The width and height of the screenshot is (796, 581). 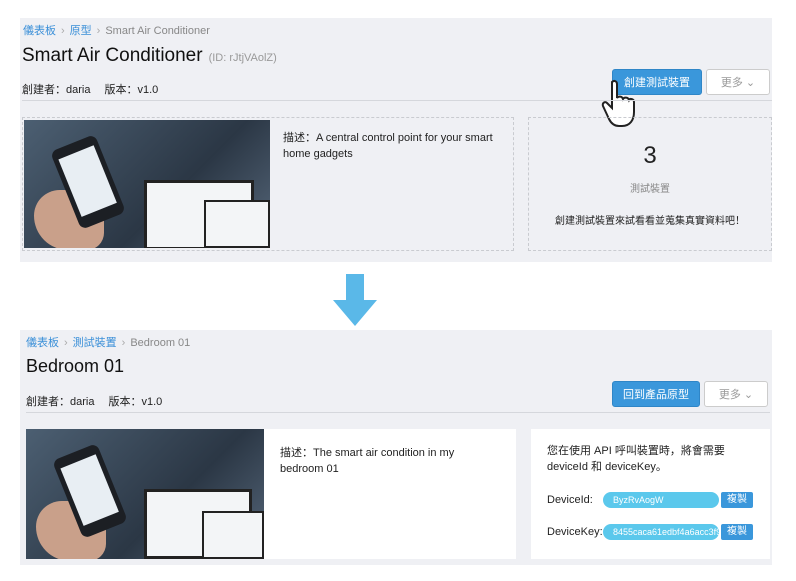 I want to click on copy-device-key-button: 複製, so click(x=737, y=532).